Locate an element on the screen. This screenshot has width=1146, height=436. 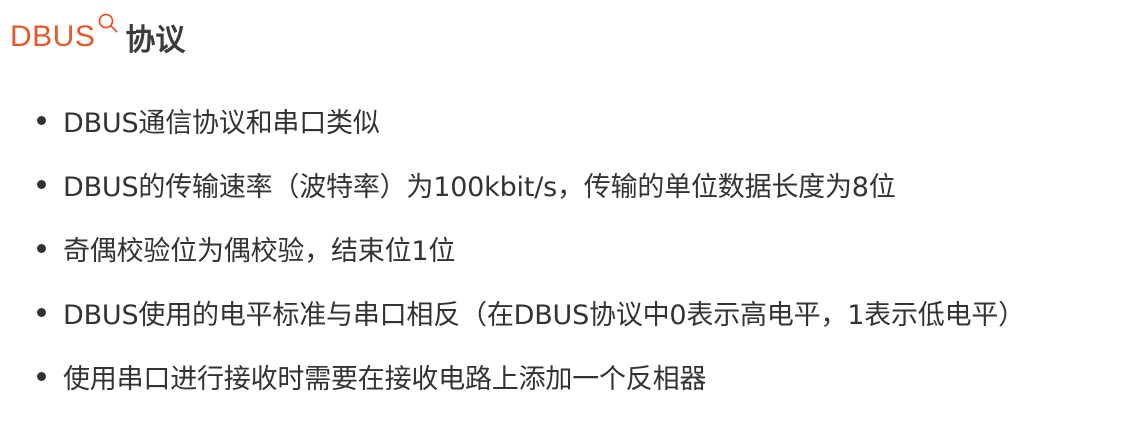
title-prefix: DBUS is located at coordinates (53, 36).